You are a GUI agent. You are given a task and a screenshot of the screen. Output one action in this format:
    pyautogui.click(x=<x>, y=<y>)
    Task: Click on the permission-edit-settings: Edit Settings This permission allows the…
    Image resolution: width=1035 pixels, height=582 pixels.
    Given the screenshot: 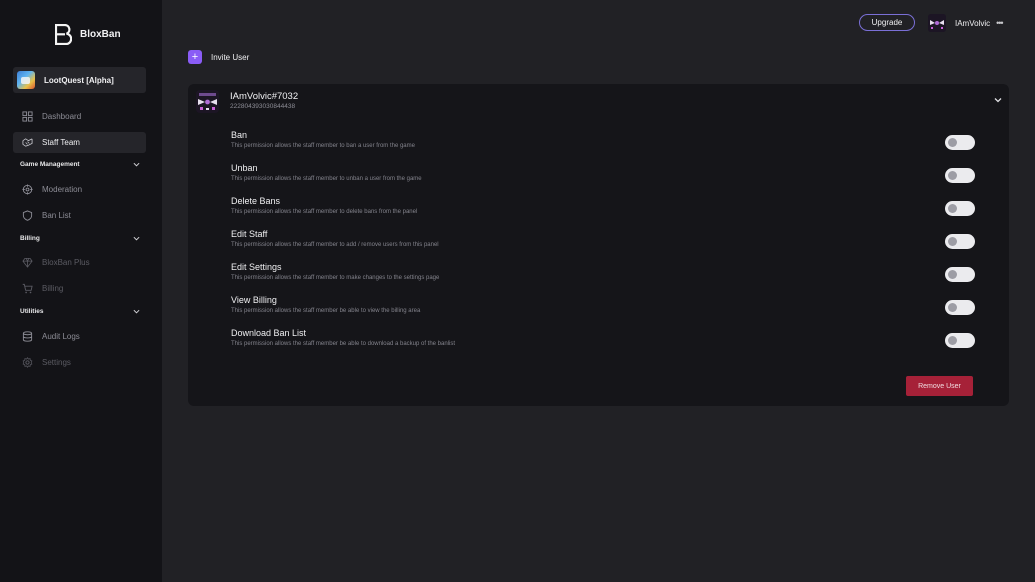 What is the action you would take?
    pyautogui.click(x=611, y=272)
    